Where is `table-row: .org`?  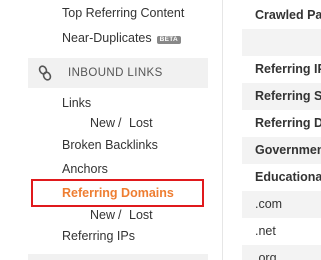 table-row: .org is located at coordinates (281, 252).